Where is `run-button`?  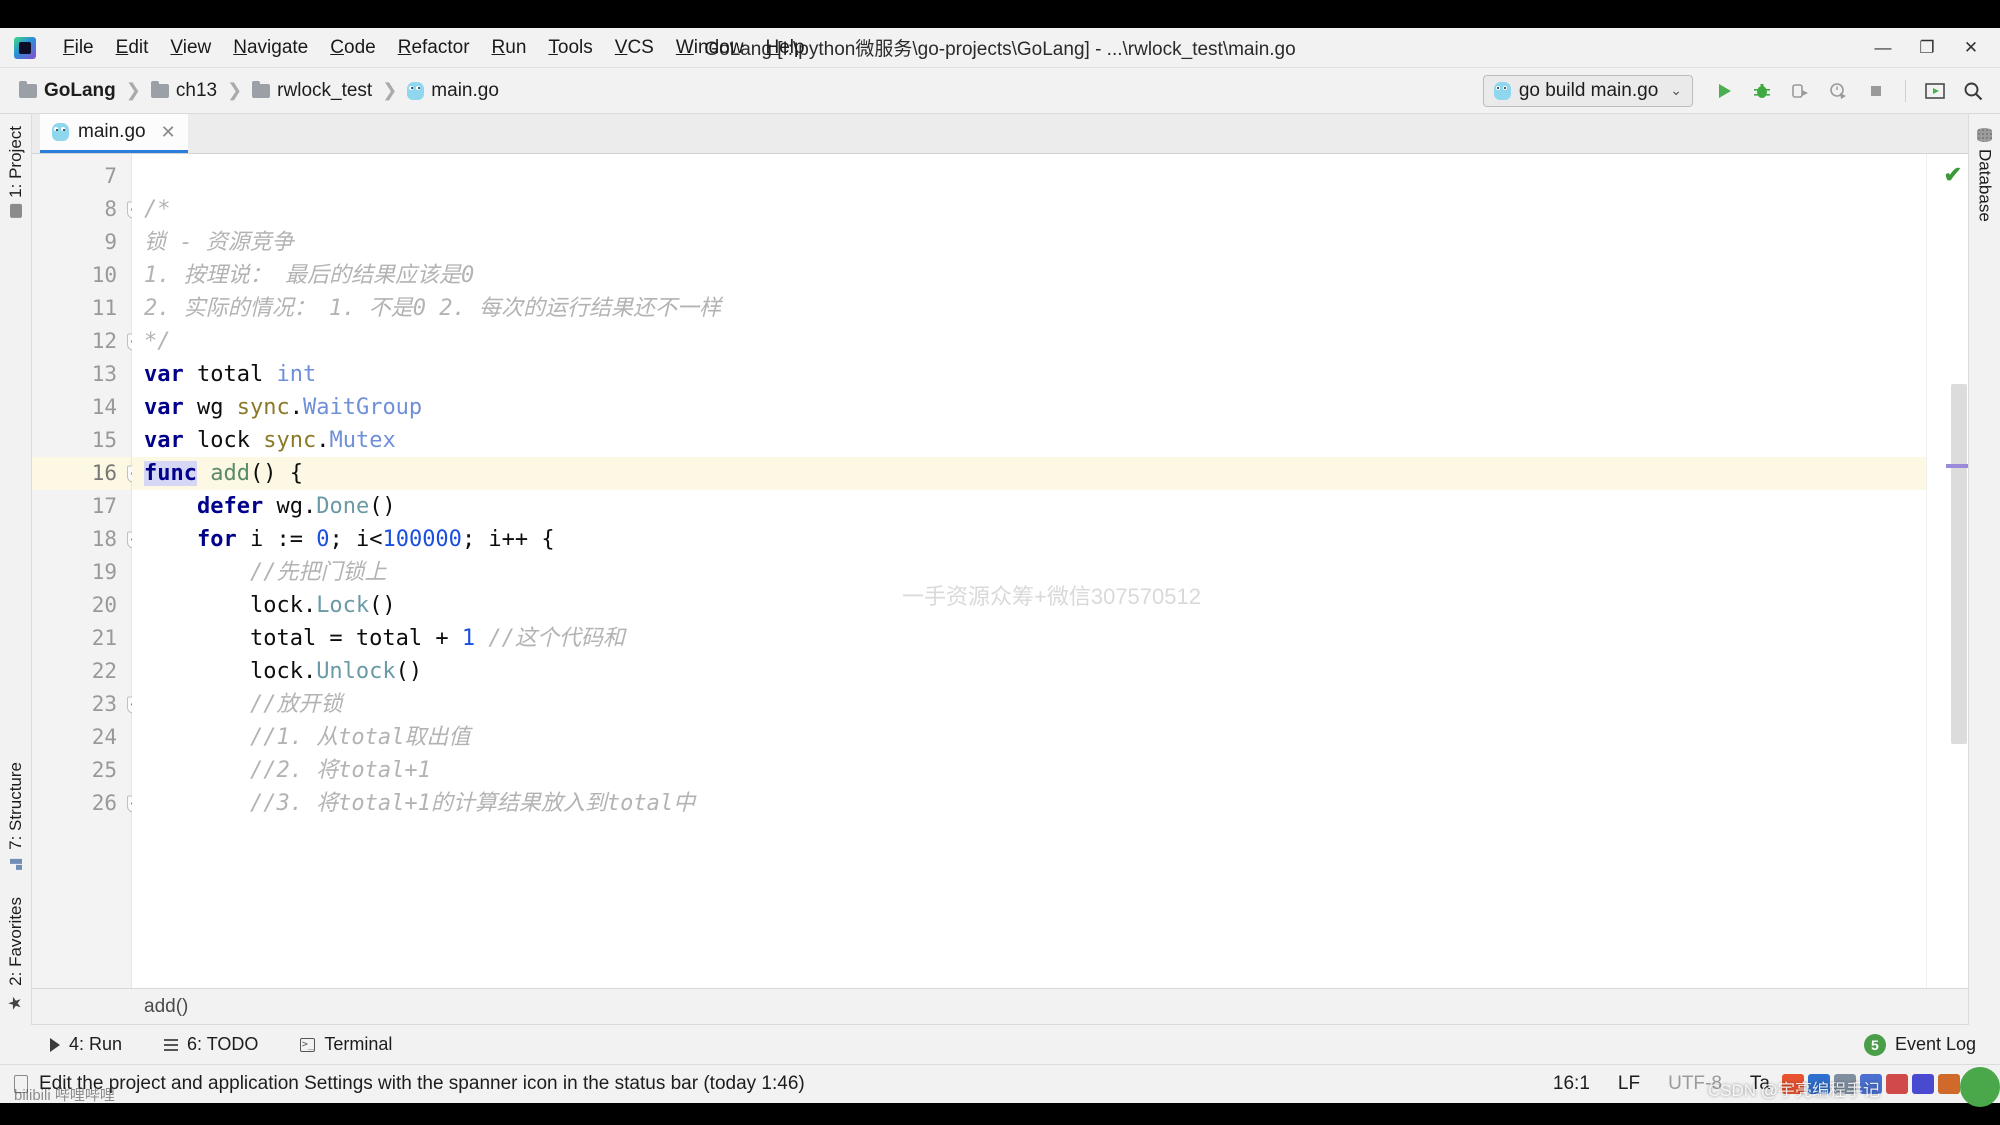
run-button is located at coordinates (1724, 91).